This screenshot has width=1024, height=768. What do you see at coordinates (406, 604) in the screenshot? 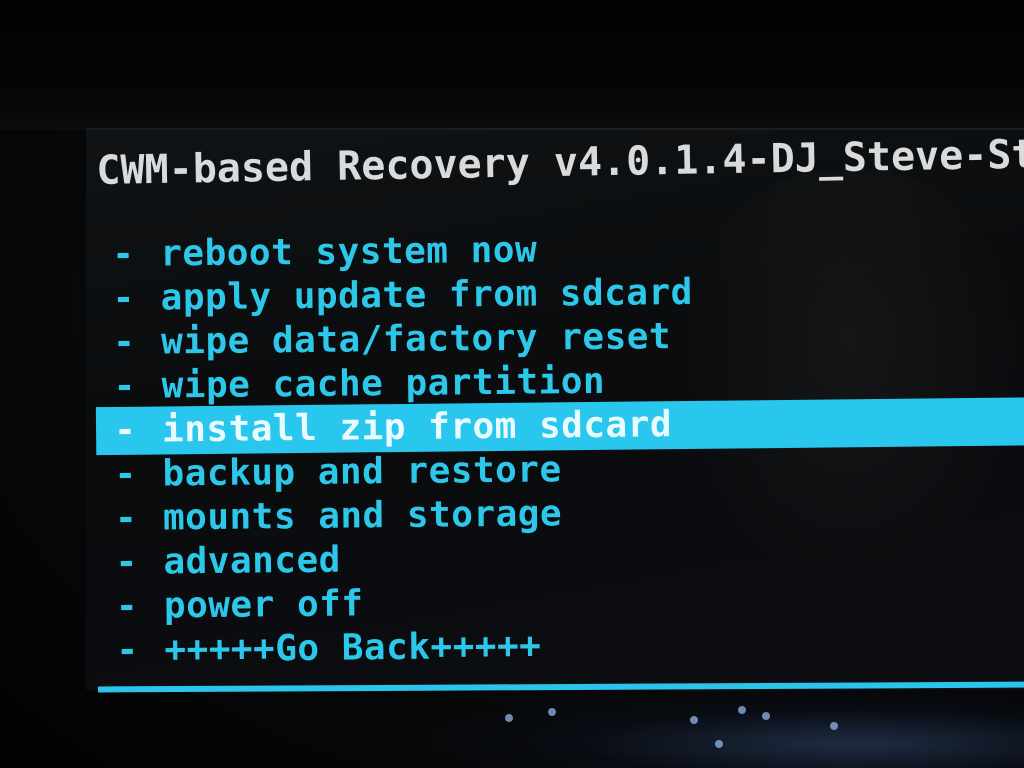
I see `menu-item-power-off: - power off` at bounding box center [406, 604].